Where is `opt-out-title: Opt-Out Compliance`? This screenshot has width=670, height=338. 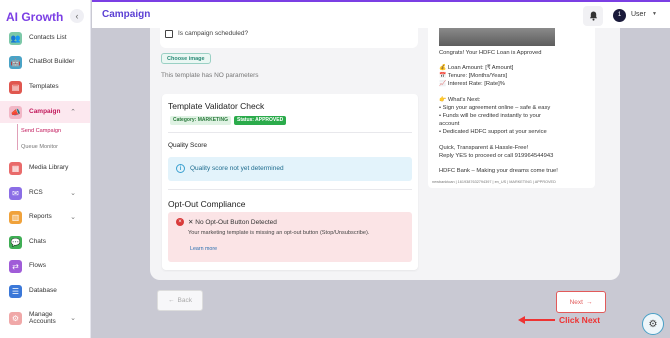 opt-out-title: Opt-Out Compliance is located at coordinates (207, 204).